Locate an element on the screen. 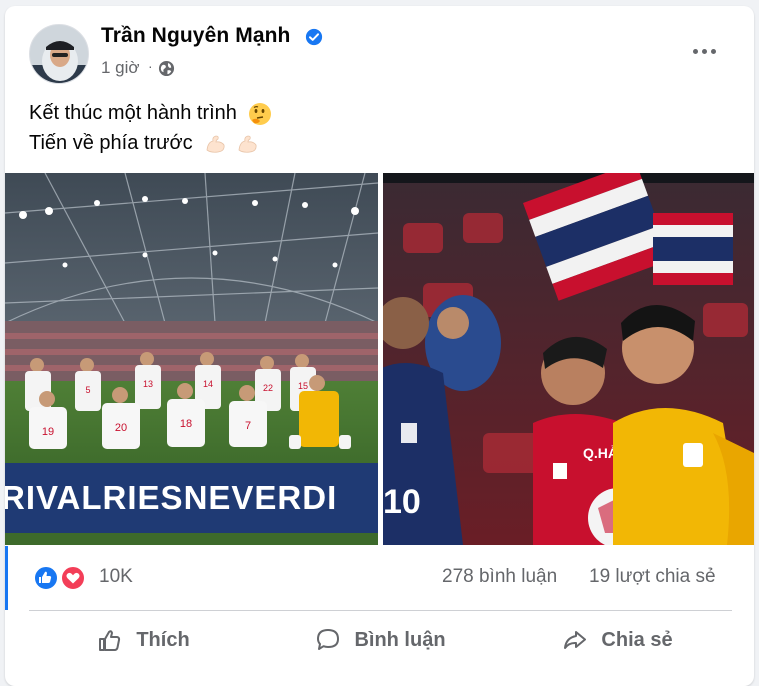 The width and height of the screenshot is (759, 686). comment-button: Bình luận is located at coordinates (380, 640).